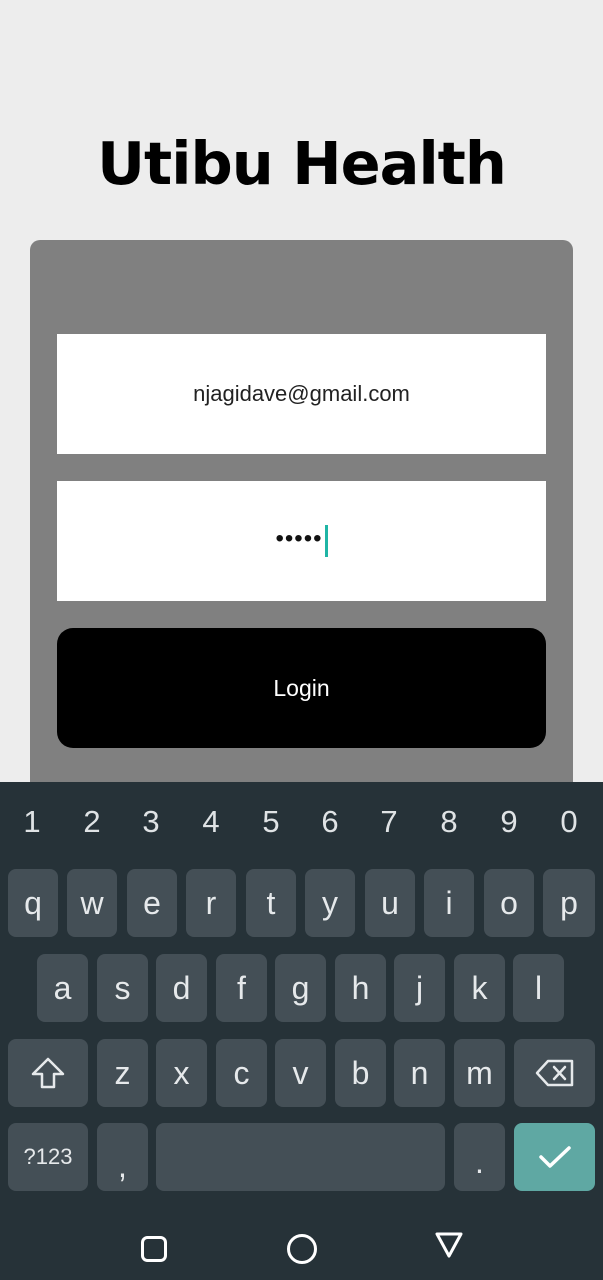 This screenshot has height=1280, width=603. I want to click on key-s: s, so click(122, 988).